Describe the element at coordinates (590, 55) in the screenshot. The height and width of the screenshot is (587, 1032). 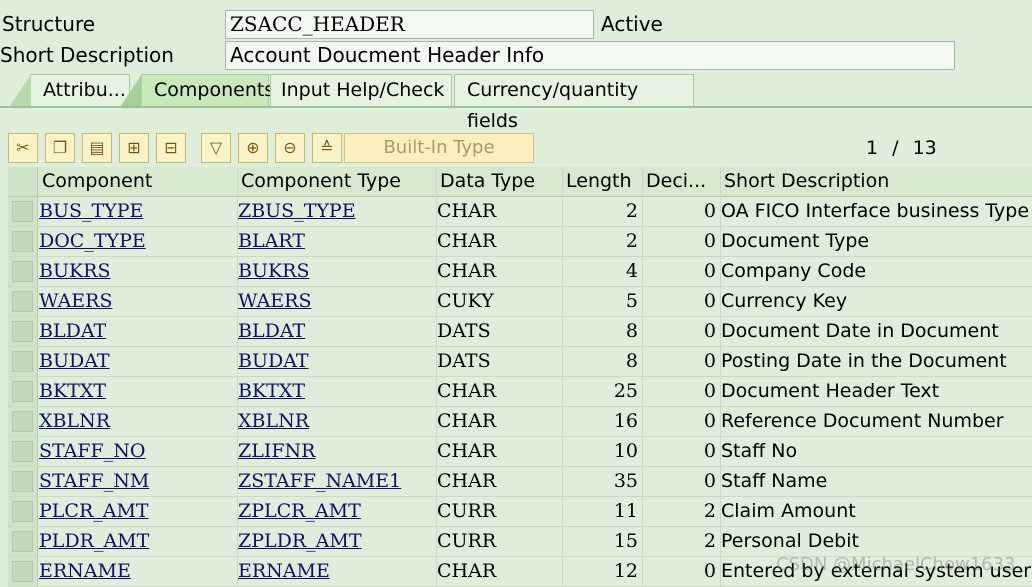
I see `short-description-field: Account Doucment Header Info` at that location.